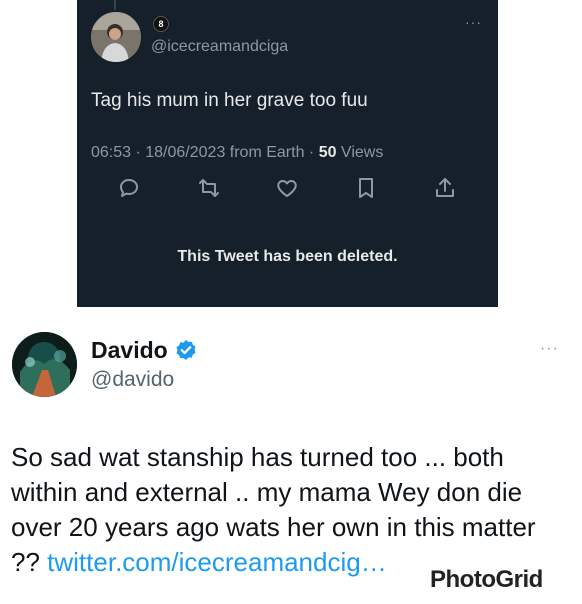  I want to click on deleted-notice: This Tweet has been deleted., so click(287, 256).